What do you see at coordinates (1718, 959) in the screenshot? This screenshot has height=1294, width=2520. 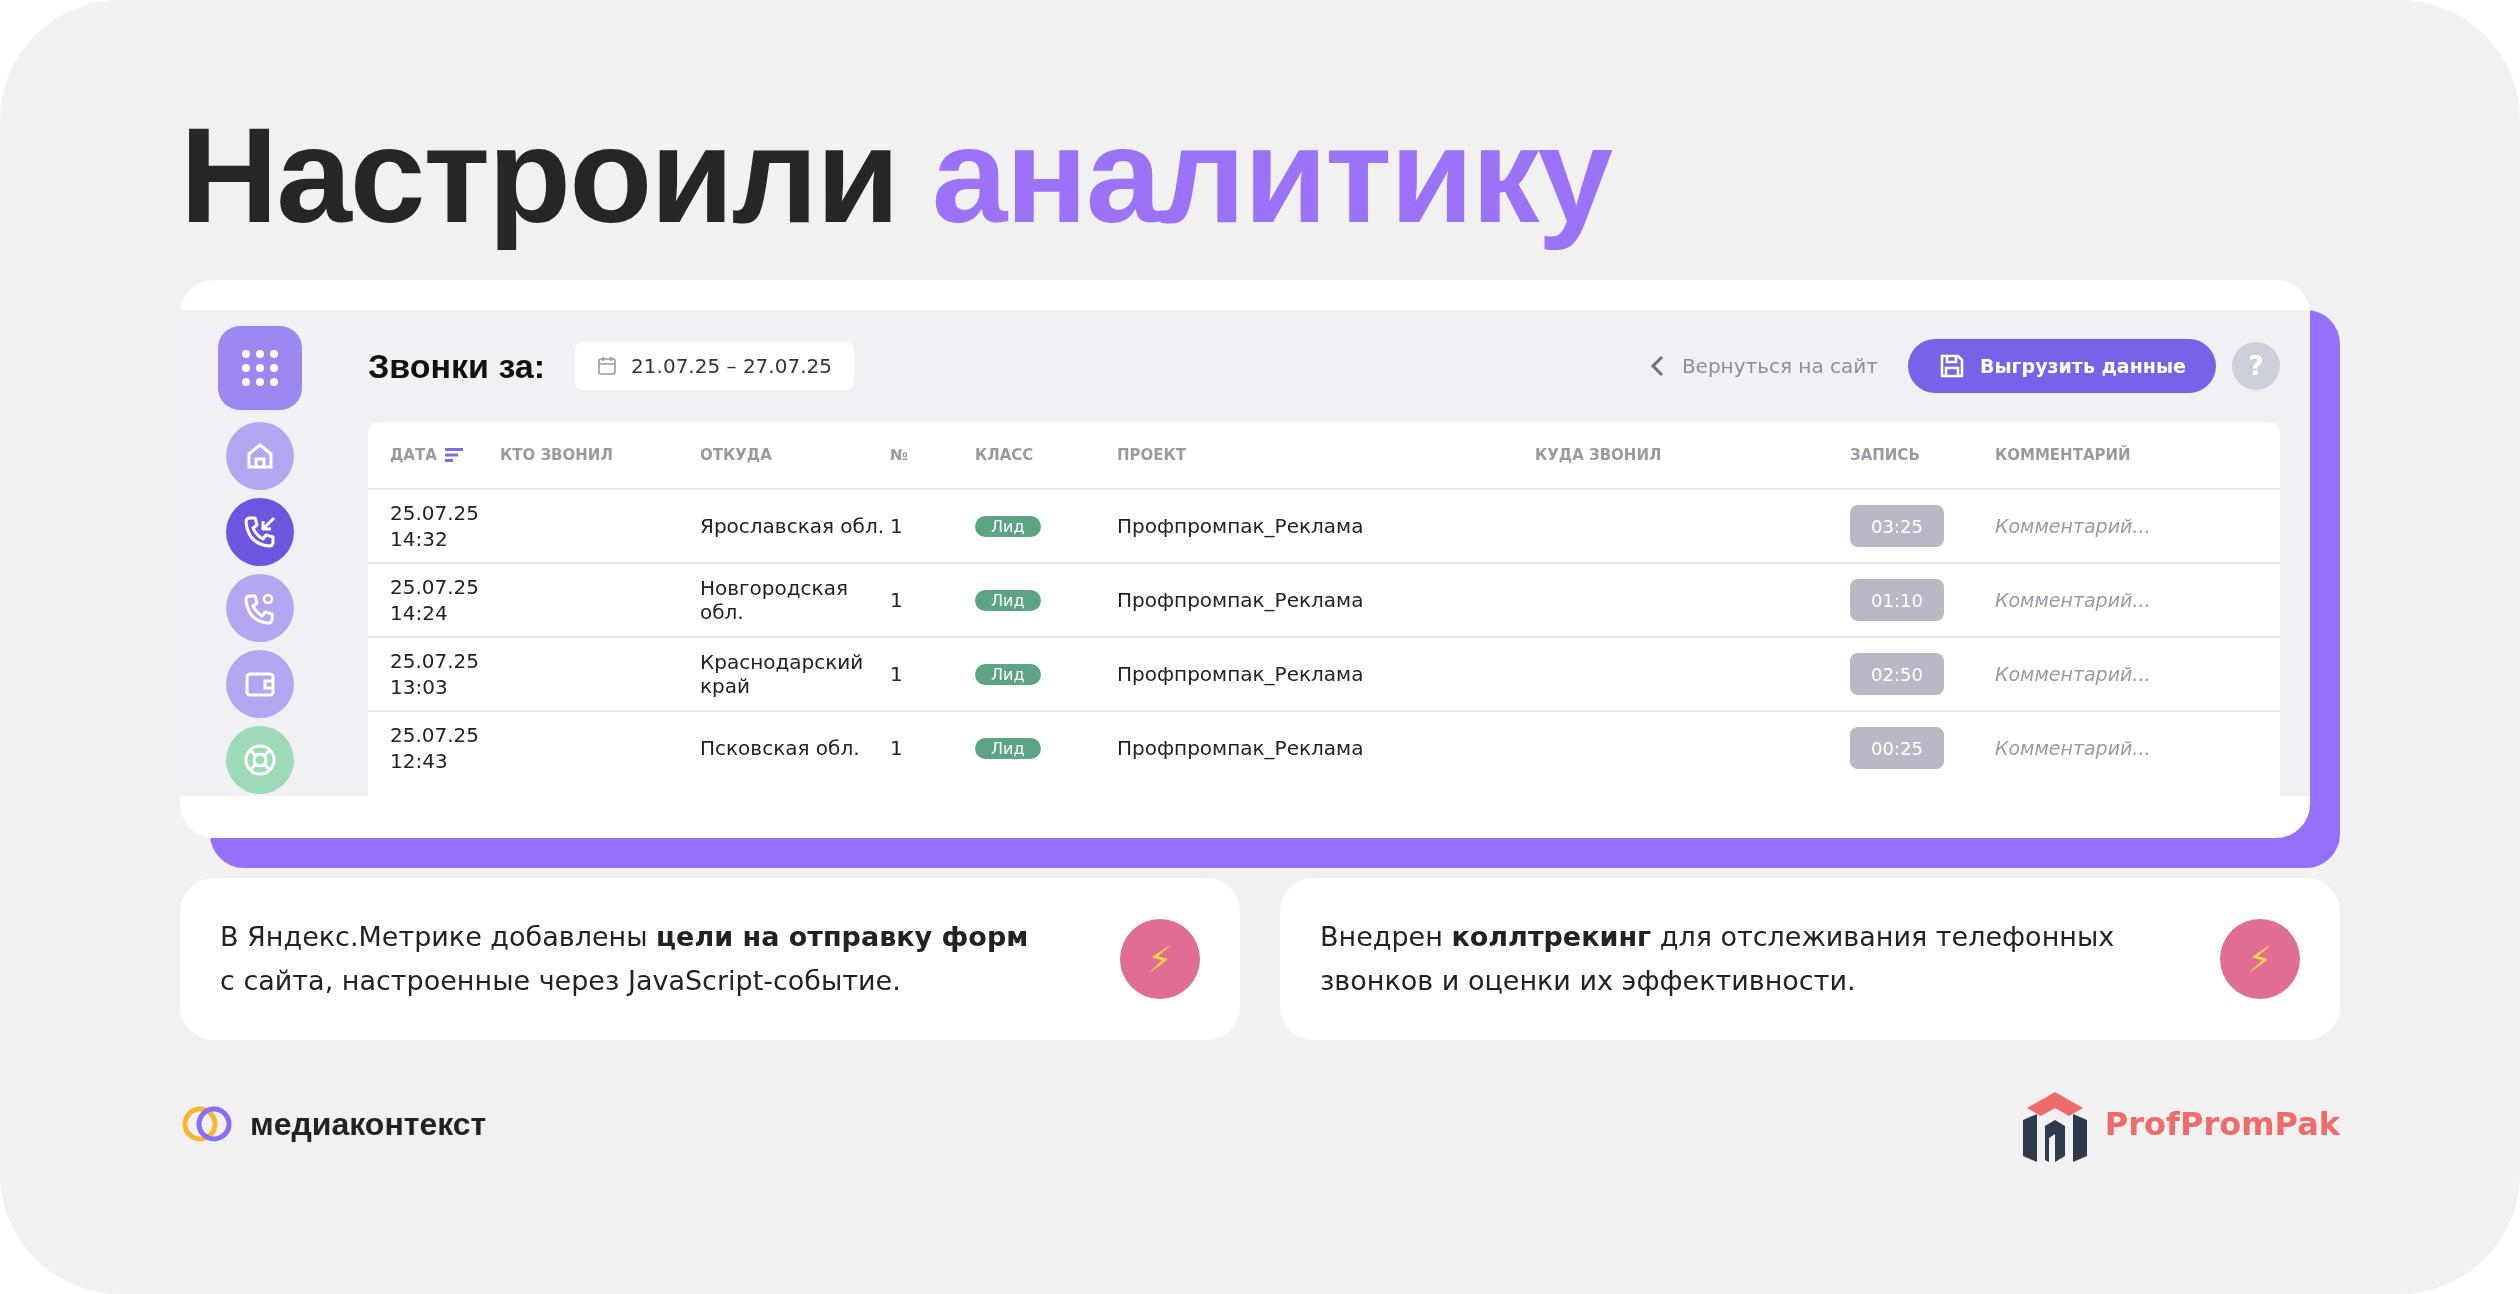 I see `note-text: Внедрен коллтрекинг для отслеживания телефонных звонков и оценки их эффективности.` at bounding box center [1718, 959].